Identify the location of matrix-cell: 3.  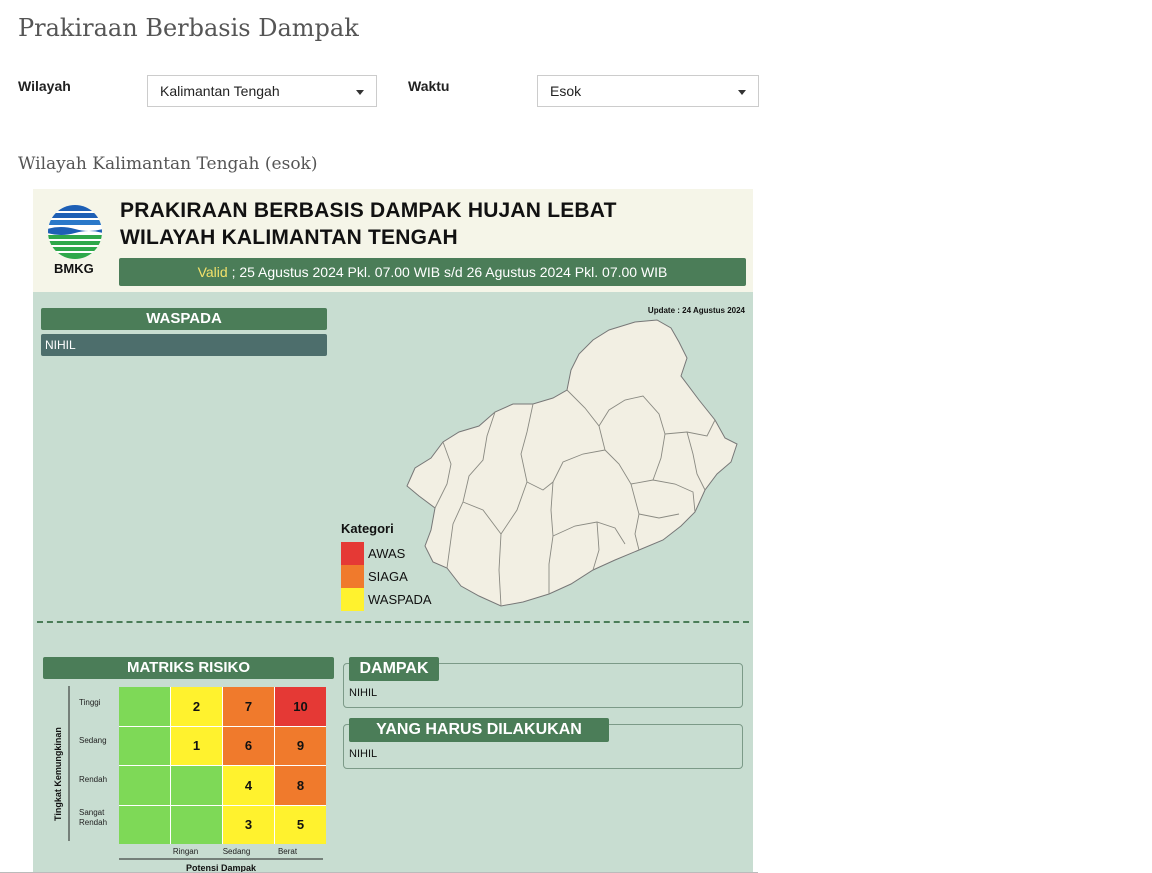
(248, 824).